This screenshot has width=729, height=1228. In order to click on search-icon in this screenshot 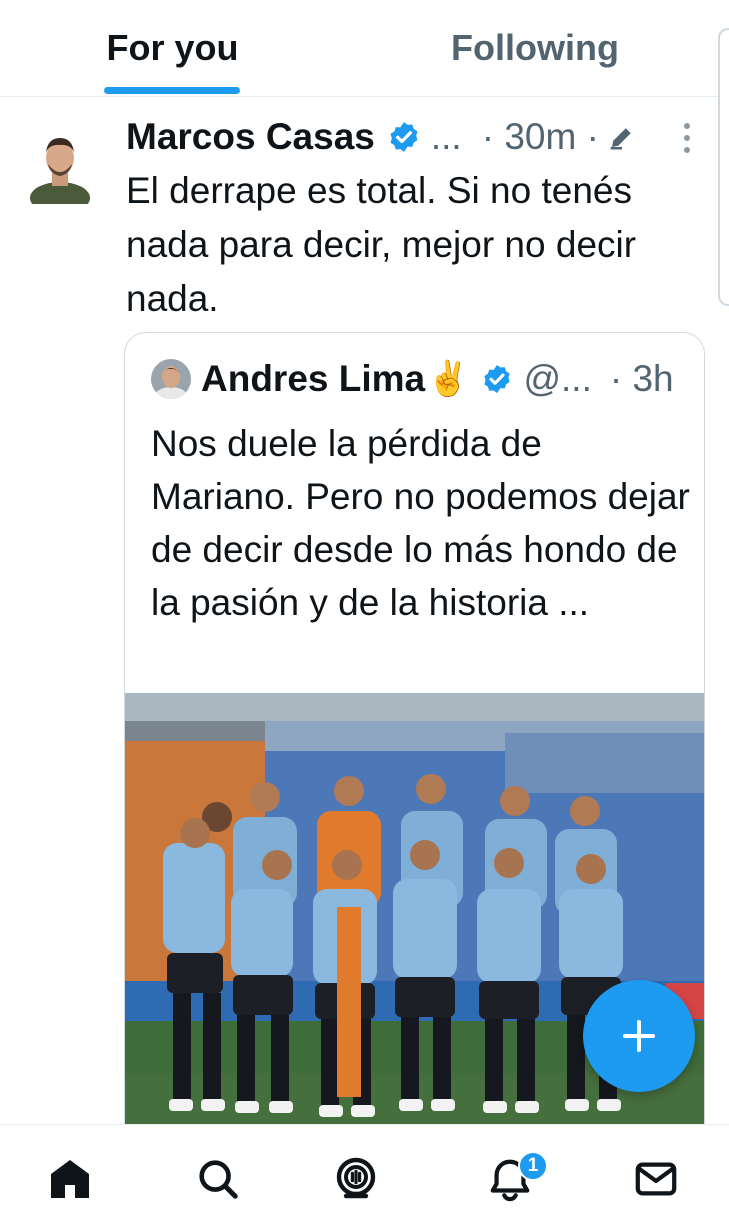, I will do `click(218, 1179)`.